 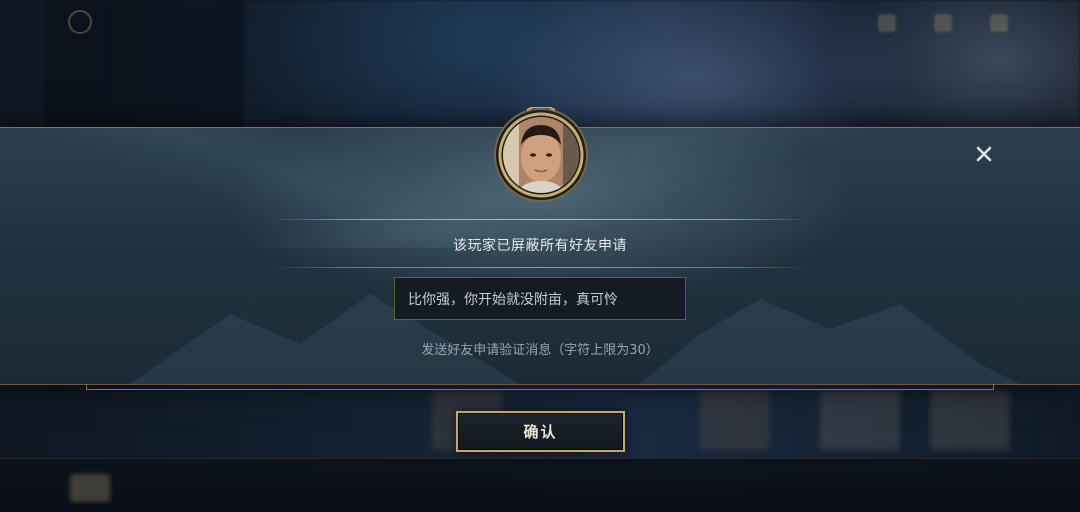 What do you see at coordinates (90, 488) in the screenshot?
I see `background-active-tab` at bounding box center [90, 488].